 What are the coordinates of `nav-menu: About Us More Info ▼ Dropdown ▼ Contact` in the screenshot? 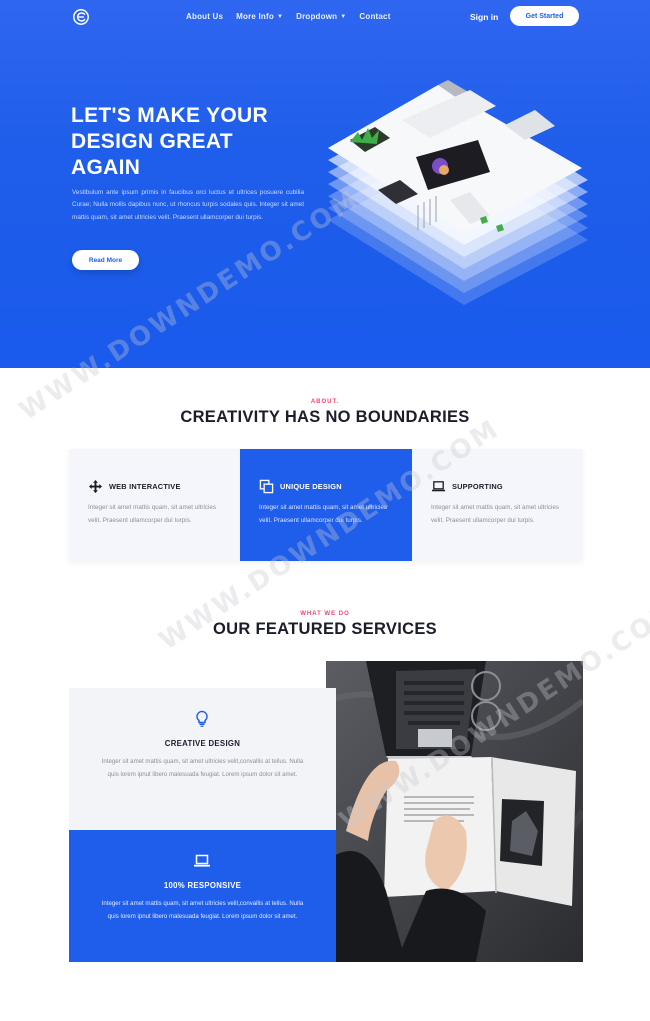 It's located at (295, 16).